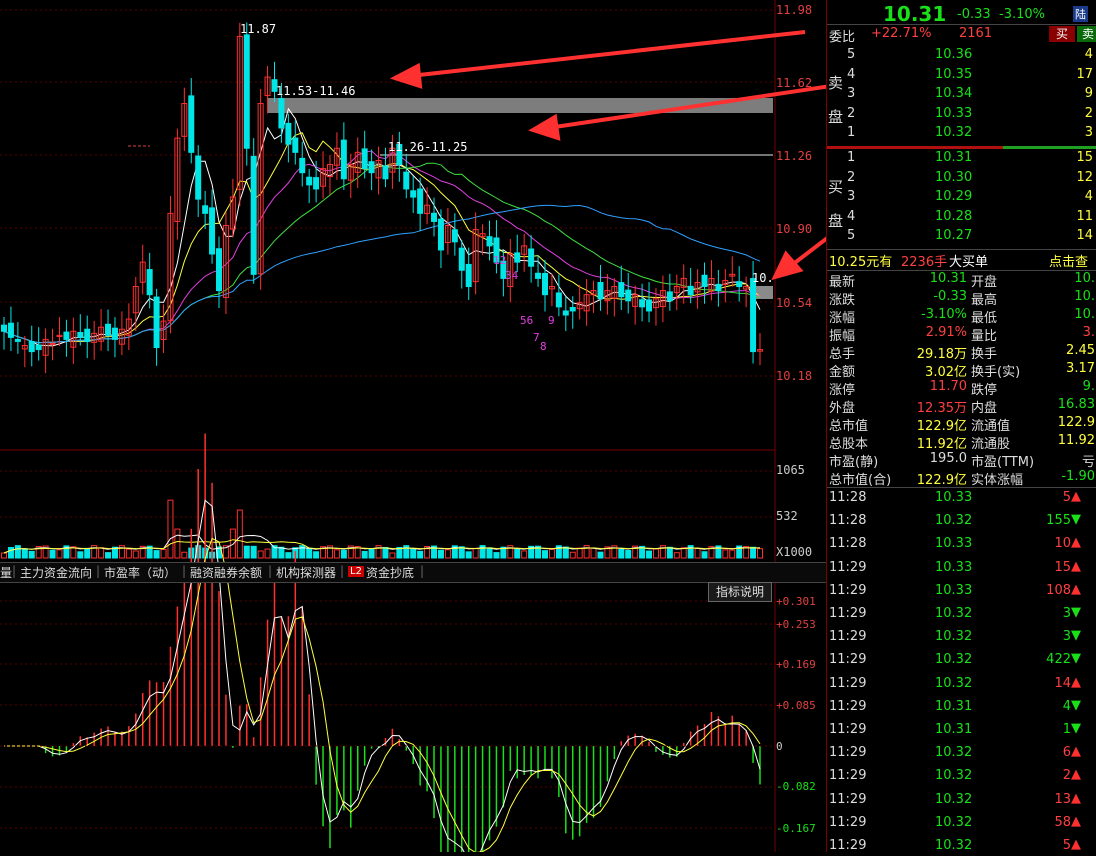 The width and height of the screenshot is (1096, 856). I want to click on tab-volume: 量, so click(6, 572).